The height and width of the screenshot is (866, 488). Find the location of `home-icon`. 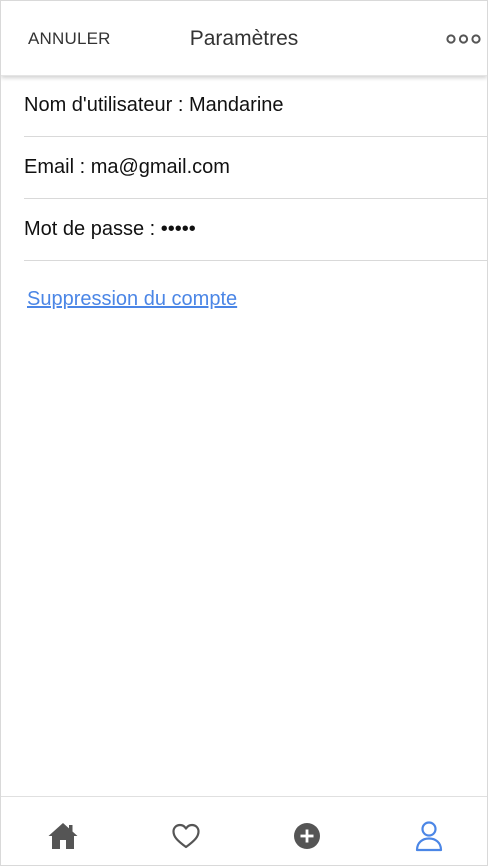

home-icon is located at coordinates (63, 836).